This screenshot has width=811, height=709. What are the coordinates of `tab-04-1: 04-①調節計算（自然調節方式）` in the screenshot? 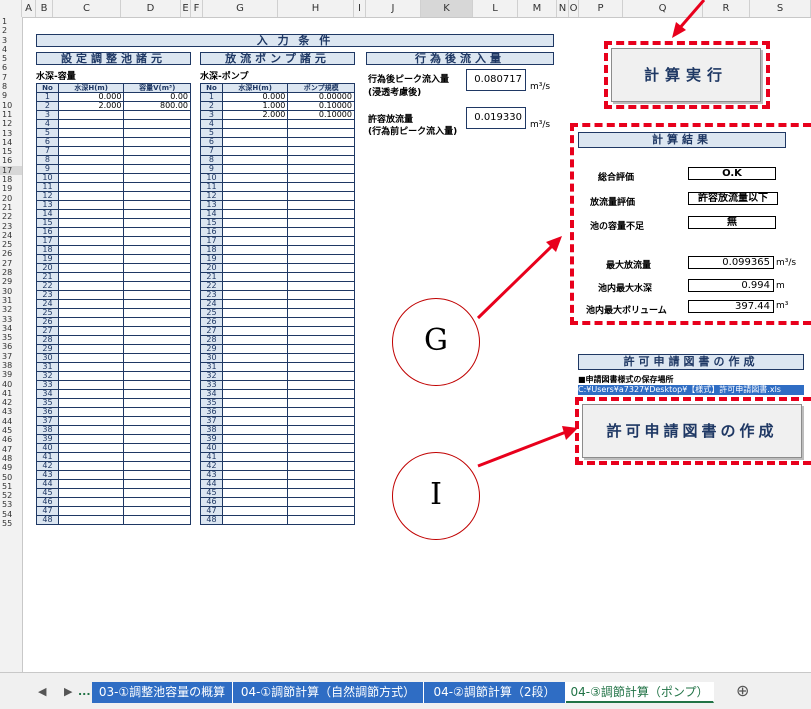 It's located at (328, 692).